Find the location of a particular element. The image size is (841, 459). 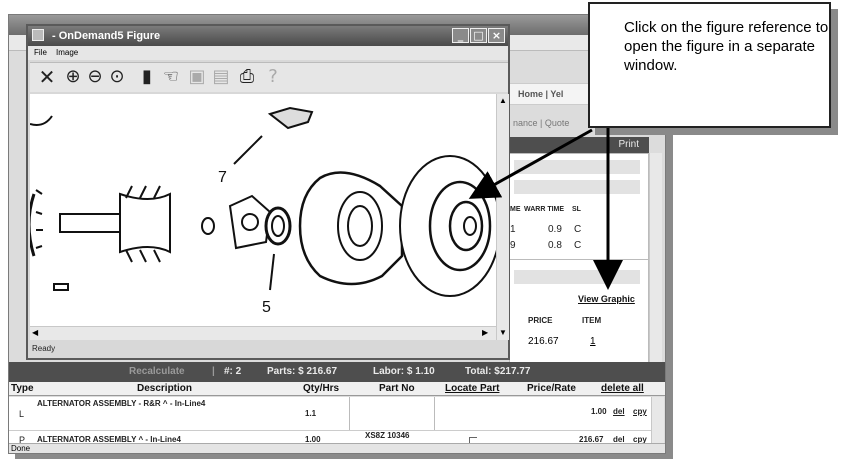

arrows-overlay is located at coordinates (545, 209).